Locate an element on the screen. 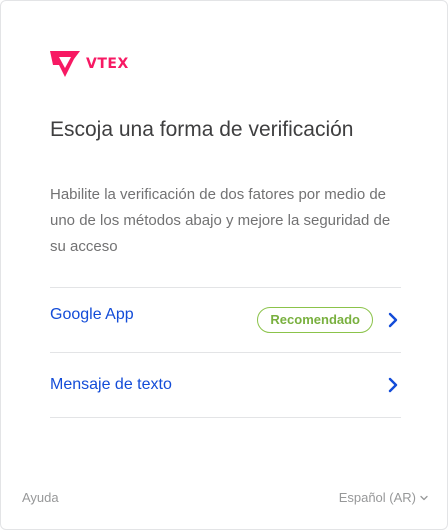 The width and height of the screenshot is (448, 530). method-google-app: Google App Recomendado is located at coordinates (225, 320).